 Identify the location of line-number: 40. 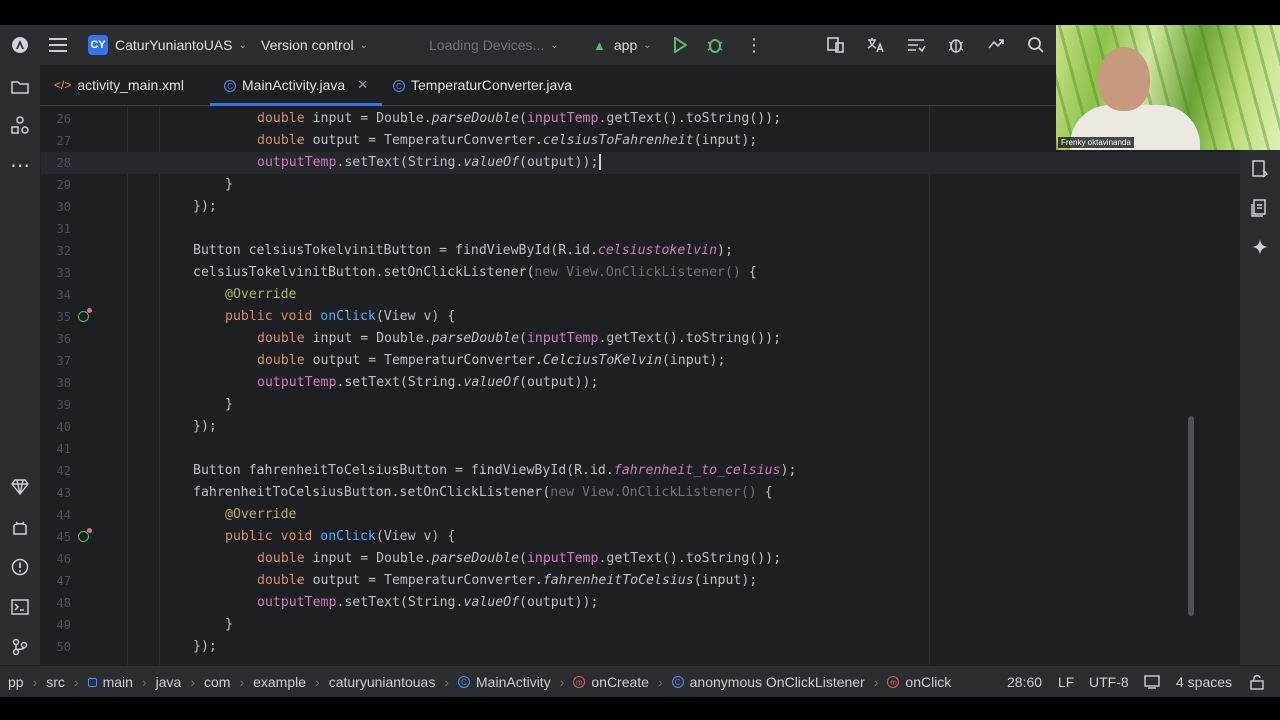
(56, 427).